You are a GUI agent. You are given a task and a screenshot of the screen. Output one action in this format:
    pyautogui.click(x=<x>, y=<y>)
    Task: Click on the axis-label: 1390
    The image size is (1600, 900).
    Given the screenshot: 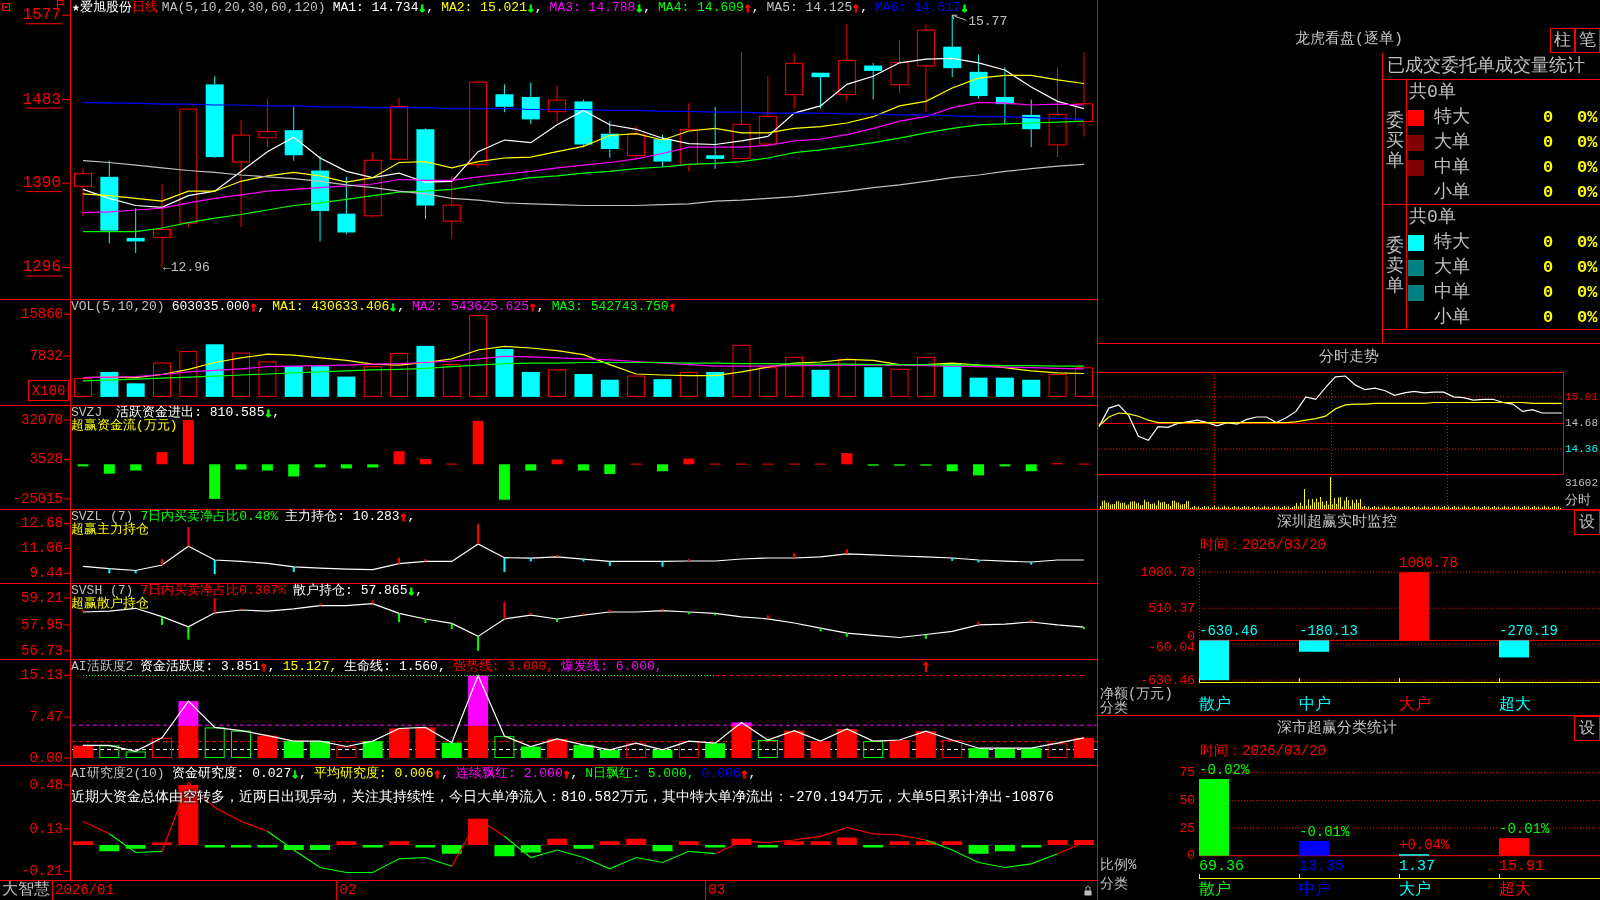 What is the action you would take?
    pyautogui.click(x=41, y=183)
    